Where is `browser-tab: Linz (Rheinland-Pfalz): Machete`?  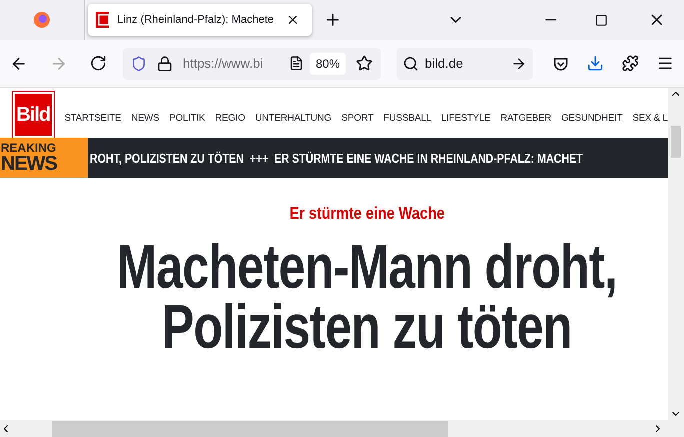 browser-tab: Linz (Rheinland-Pfalz): Machete is located at coordinates (200, 20).